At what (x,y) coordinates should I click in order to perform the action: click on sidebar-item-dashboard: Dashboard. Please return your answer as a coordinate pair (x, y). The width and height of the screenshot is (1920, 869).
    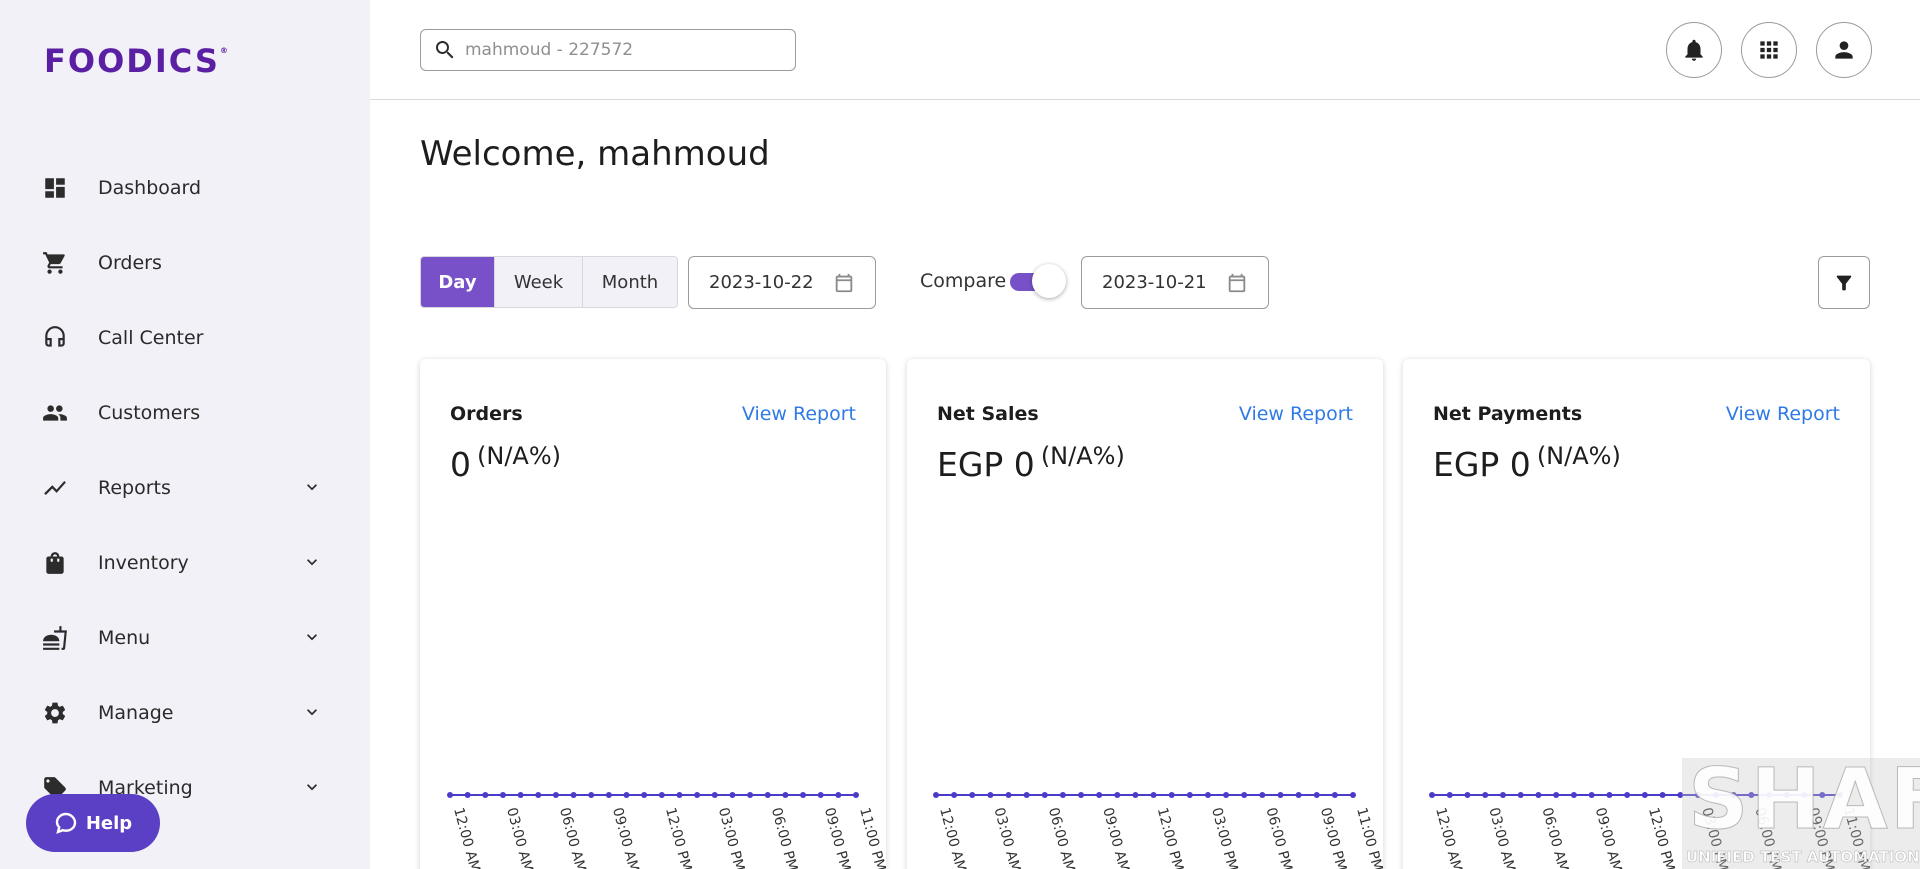
    Looking at the image, I should click on (185, 187).